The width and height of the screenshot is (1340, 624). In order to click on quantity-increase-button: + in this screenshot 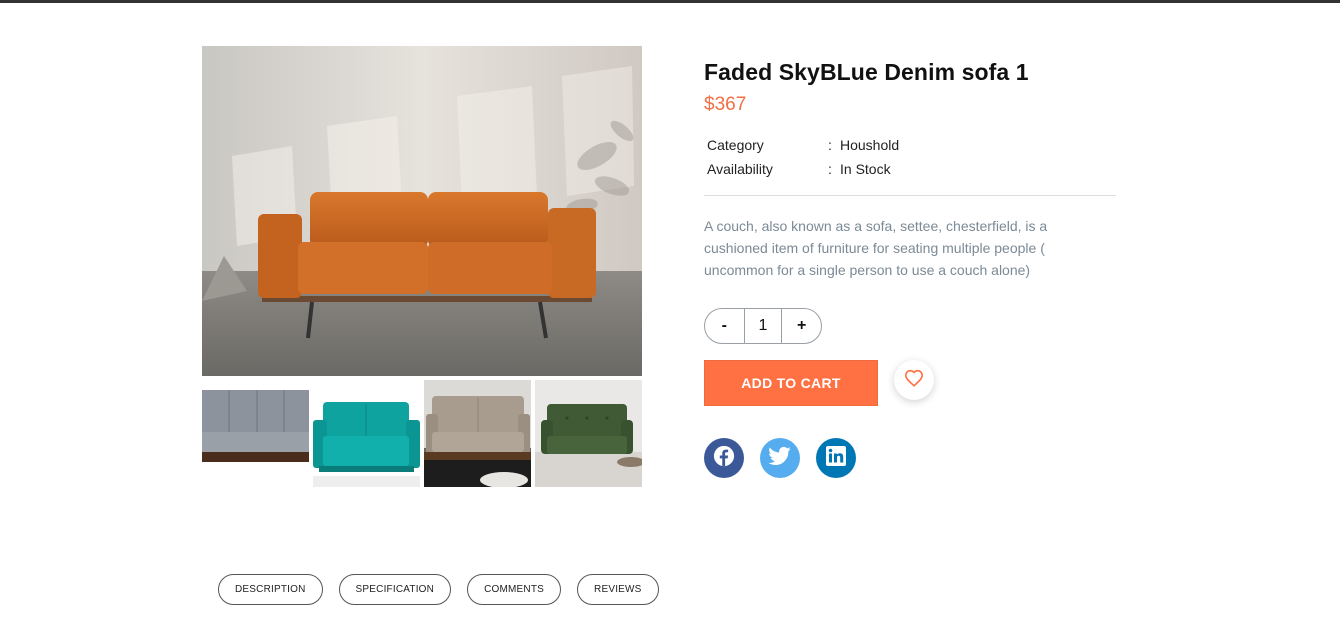, I will do `click(801, 326)`.